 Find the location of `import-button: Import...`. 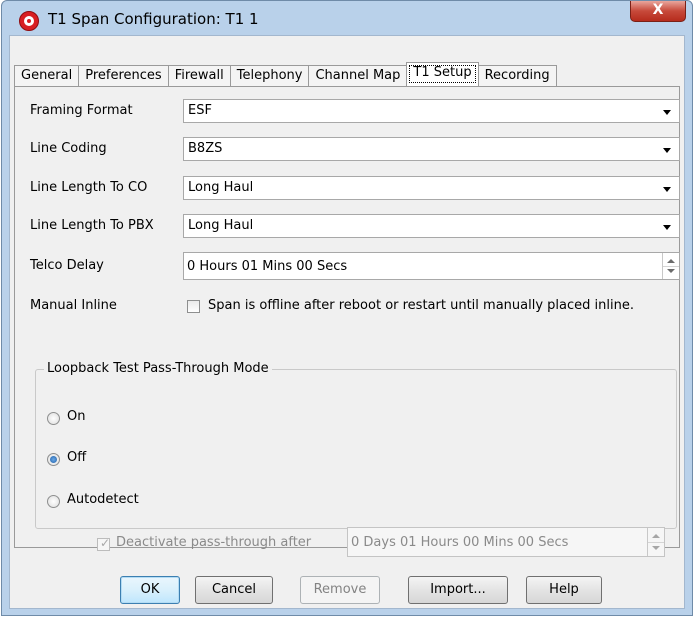

import-button: Import... is located at coordinates (458, 590).